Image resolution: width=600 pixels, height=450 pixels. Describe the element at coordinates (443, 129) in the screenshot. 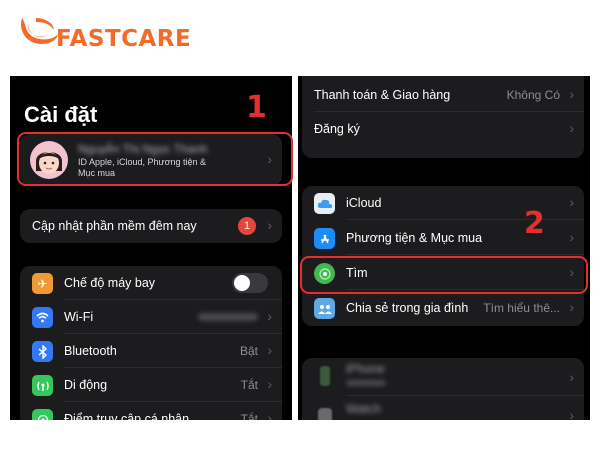

I see `subscriptions-row: Đăng ký ›` at that location.